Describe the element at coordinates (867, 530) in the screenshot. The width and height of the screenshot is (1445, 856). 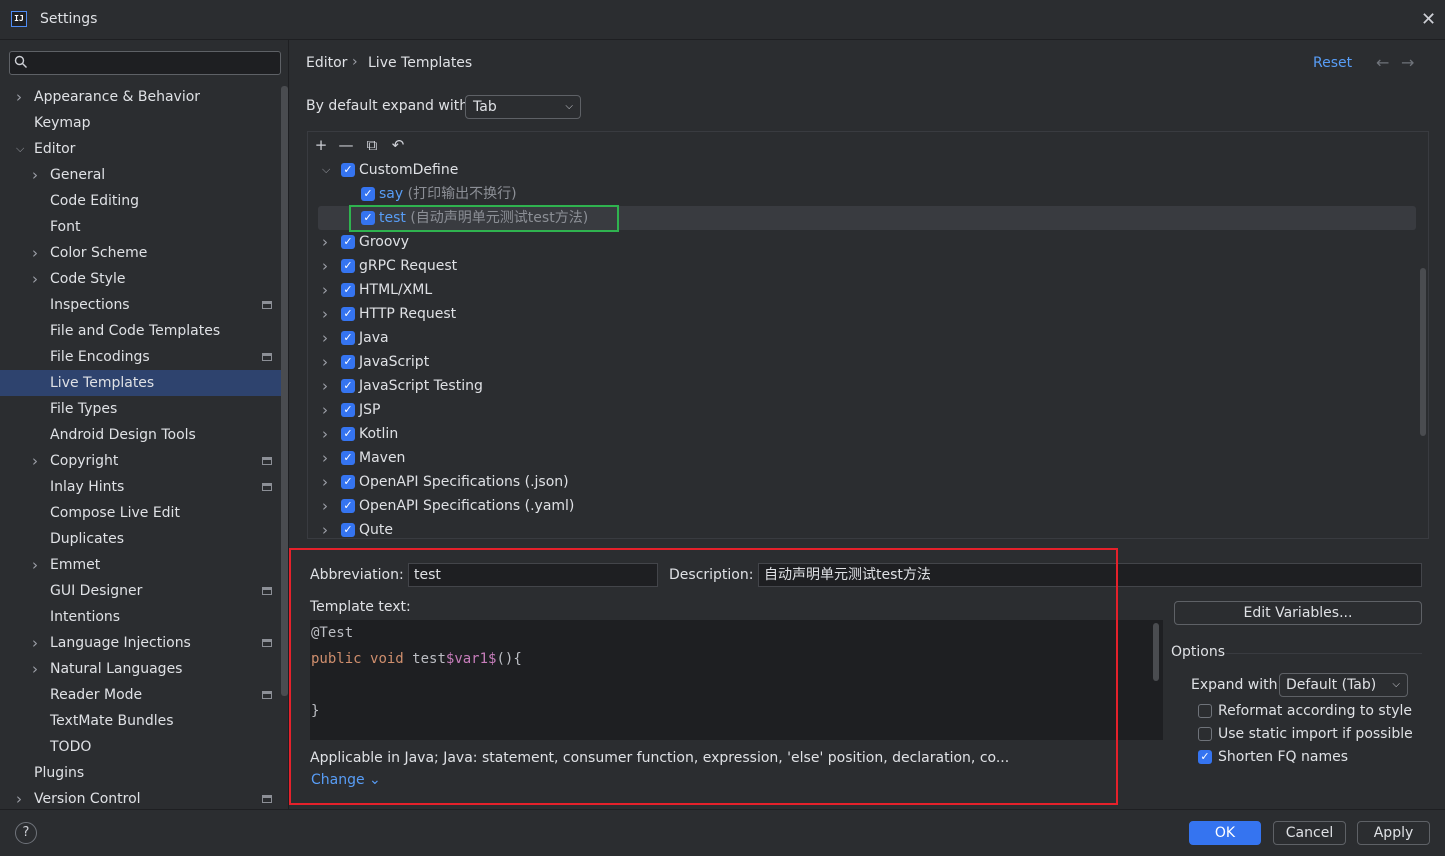
I see `template-group: › ✓ Qute` at that location.